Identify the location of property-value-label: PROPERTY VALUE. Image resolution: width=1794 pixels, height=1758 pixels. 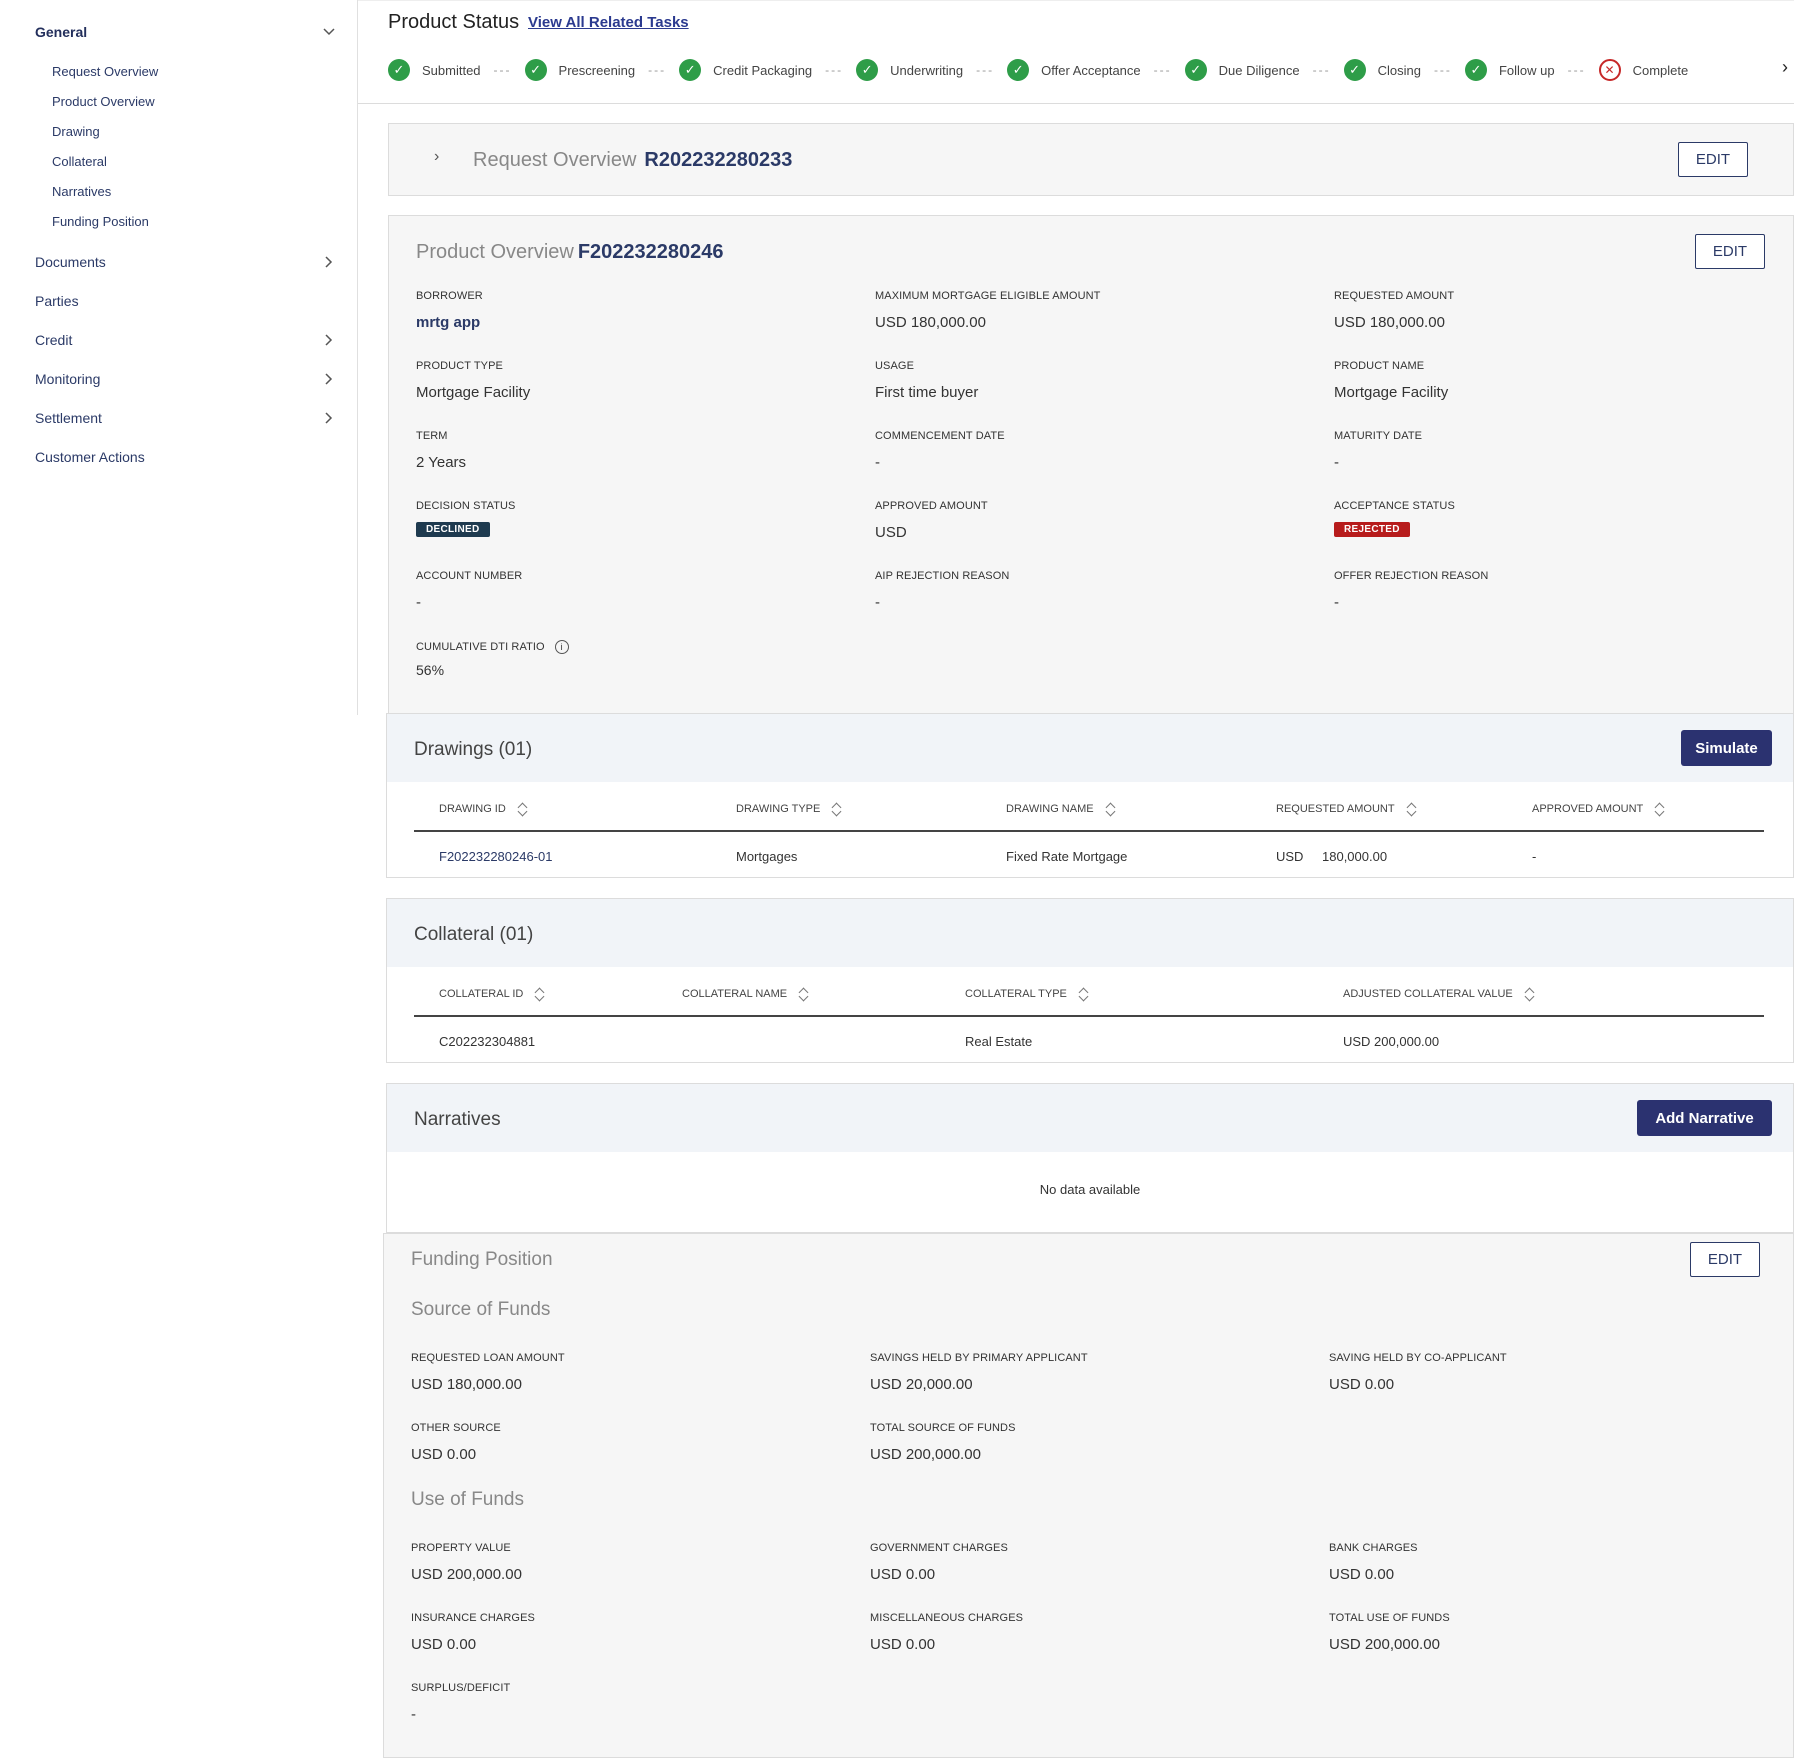
(461, 1548).